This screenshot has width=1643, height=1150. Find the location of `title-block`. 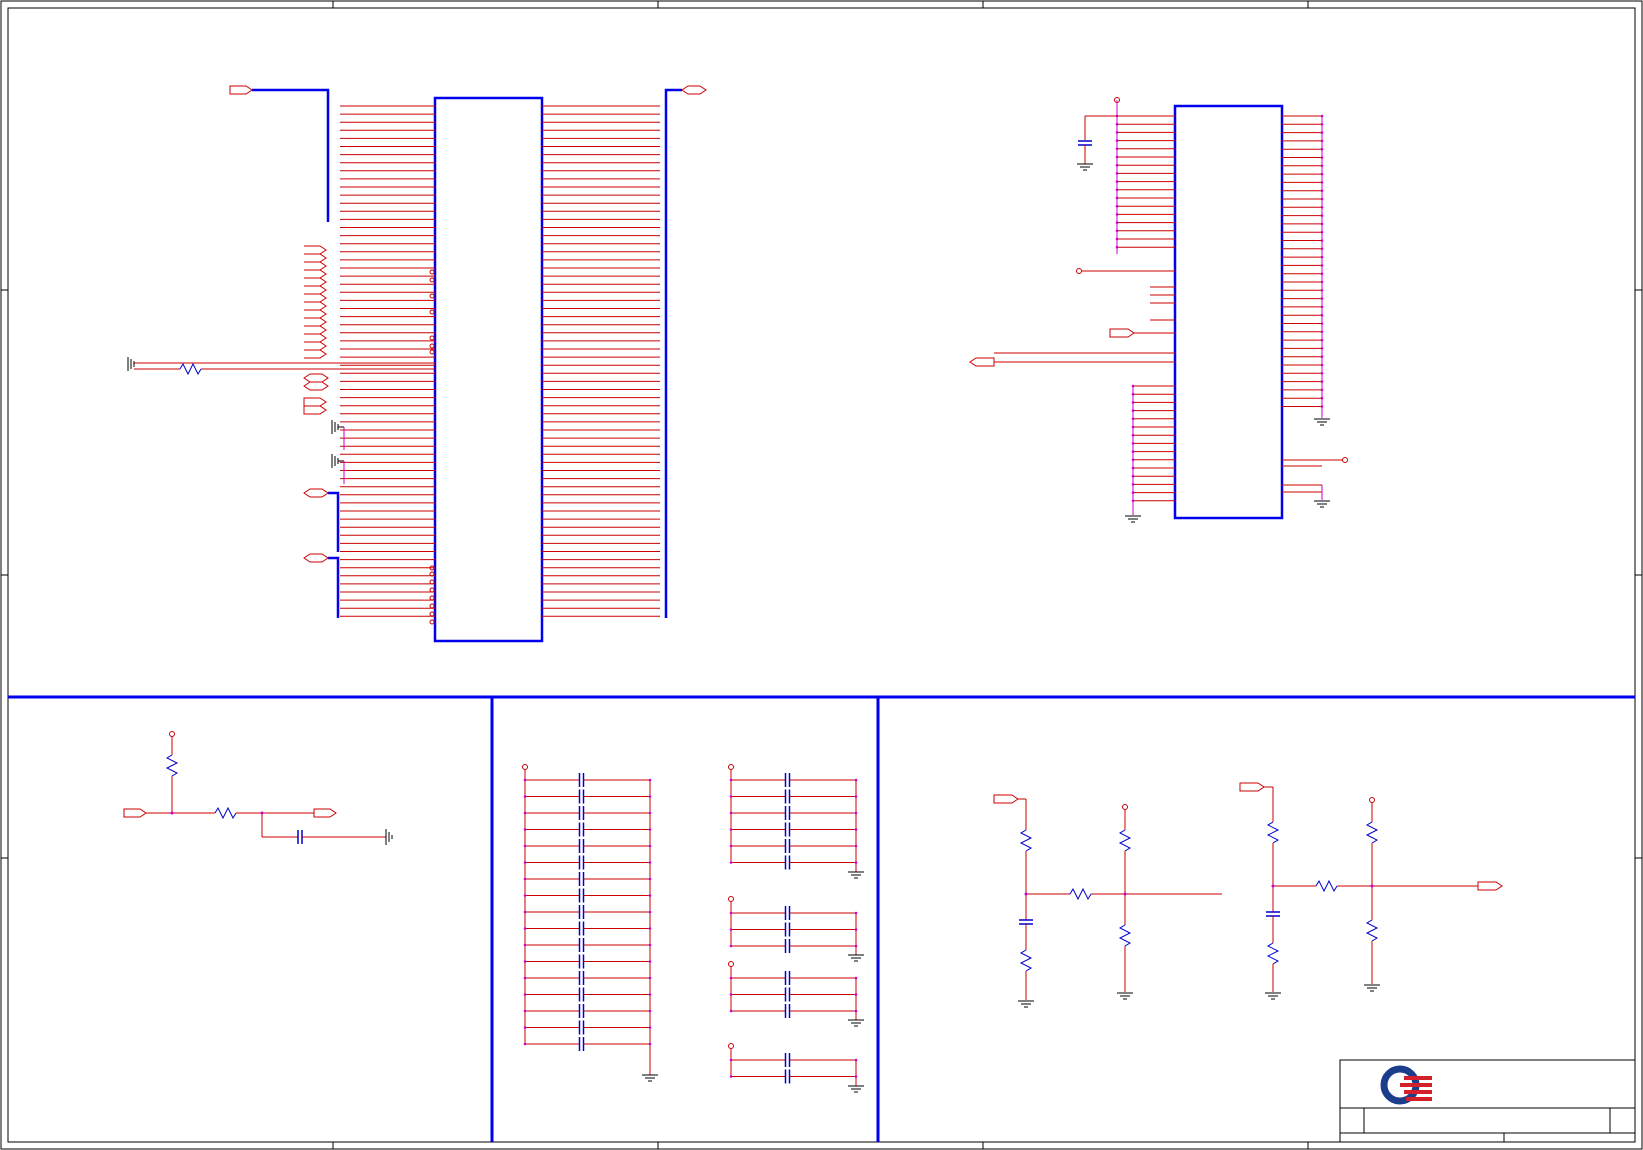

title-block is located at coordinates (1487, 1101).